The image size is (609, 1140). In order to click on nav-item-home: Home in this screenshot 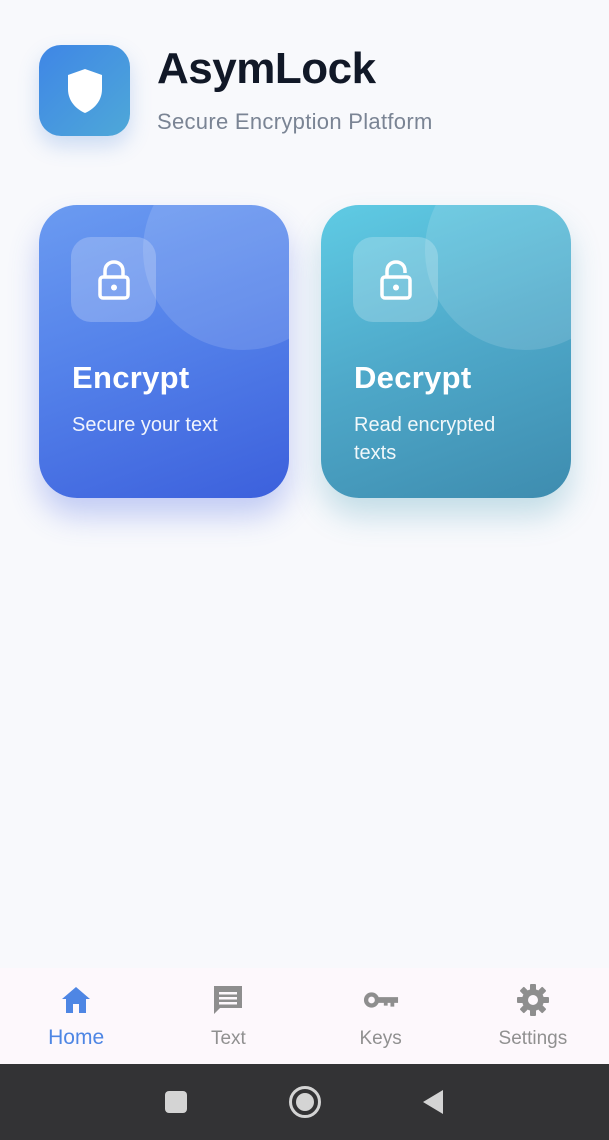, I will do `click(76, 1016)`.